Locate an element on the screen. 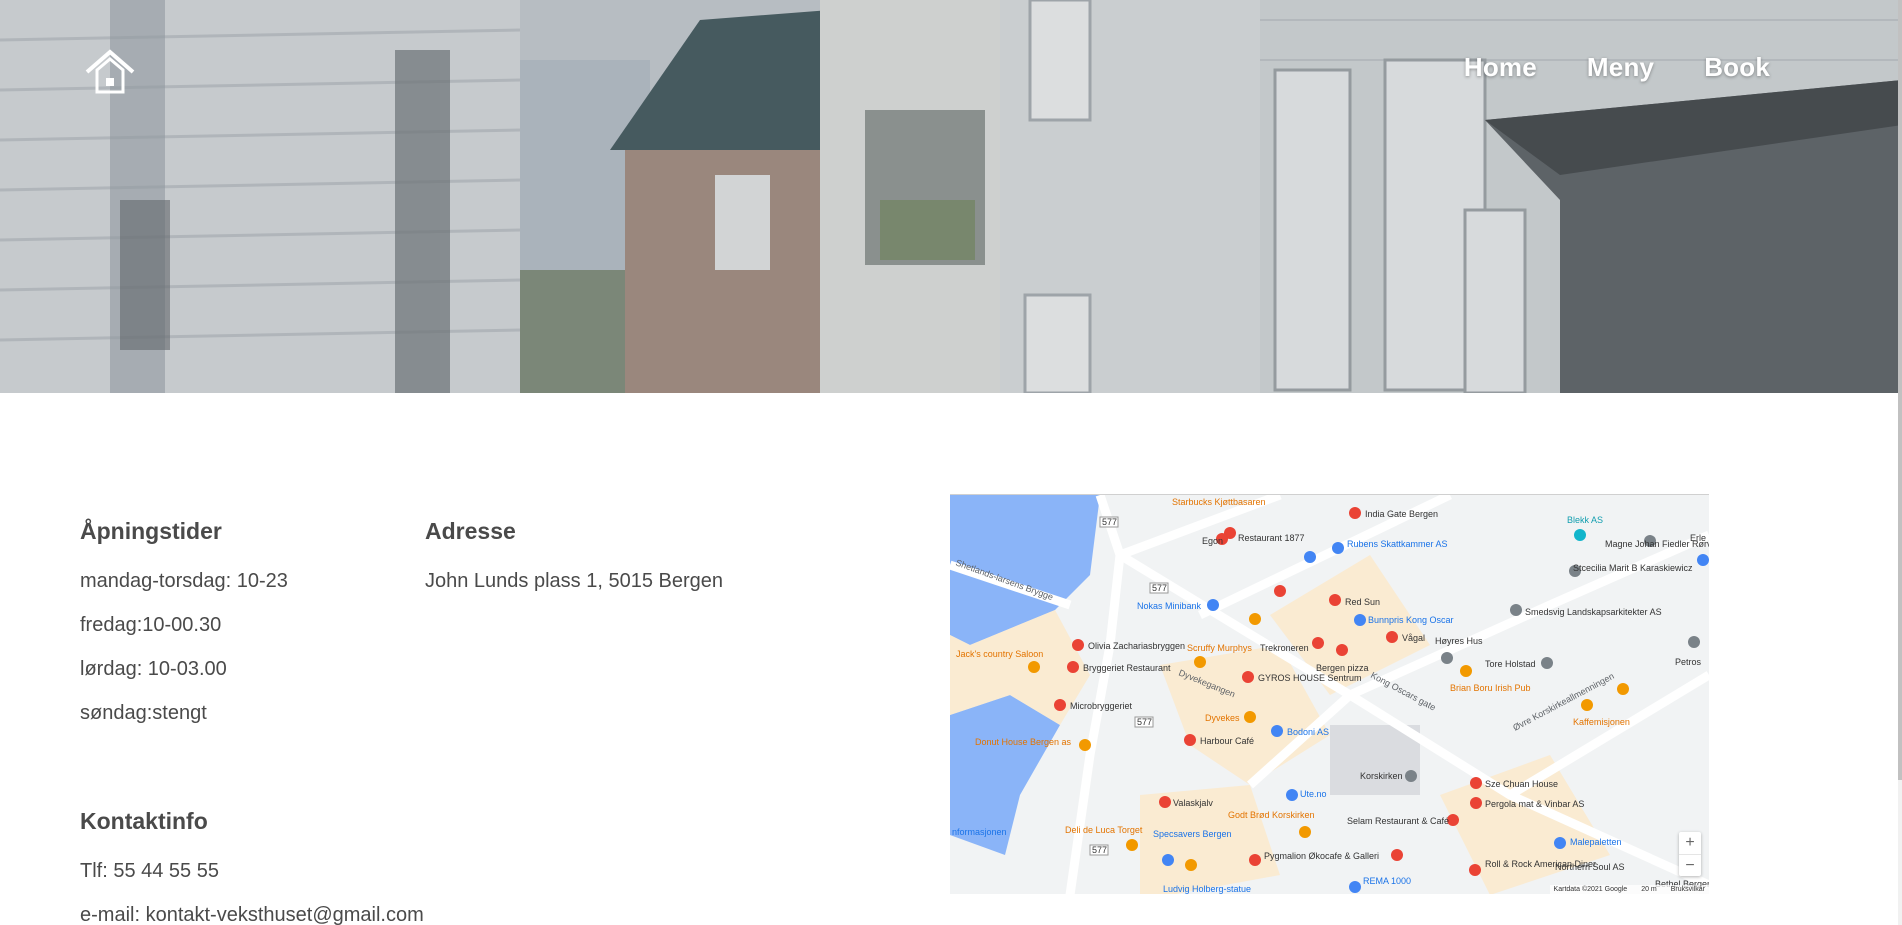 The image size is (1902, 925). svg-text: Egon is located at coordinates (1212, 541).